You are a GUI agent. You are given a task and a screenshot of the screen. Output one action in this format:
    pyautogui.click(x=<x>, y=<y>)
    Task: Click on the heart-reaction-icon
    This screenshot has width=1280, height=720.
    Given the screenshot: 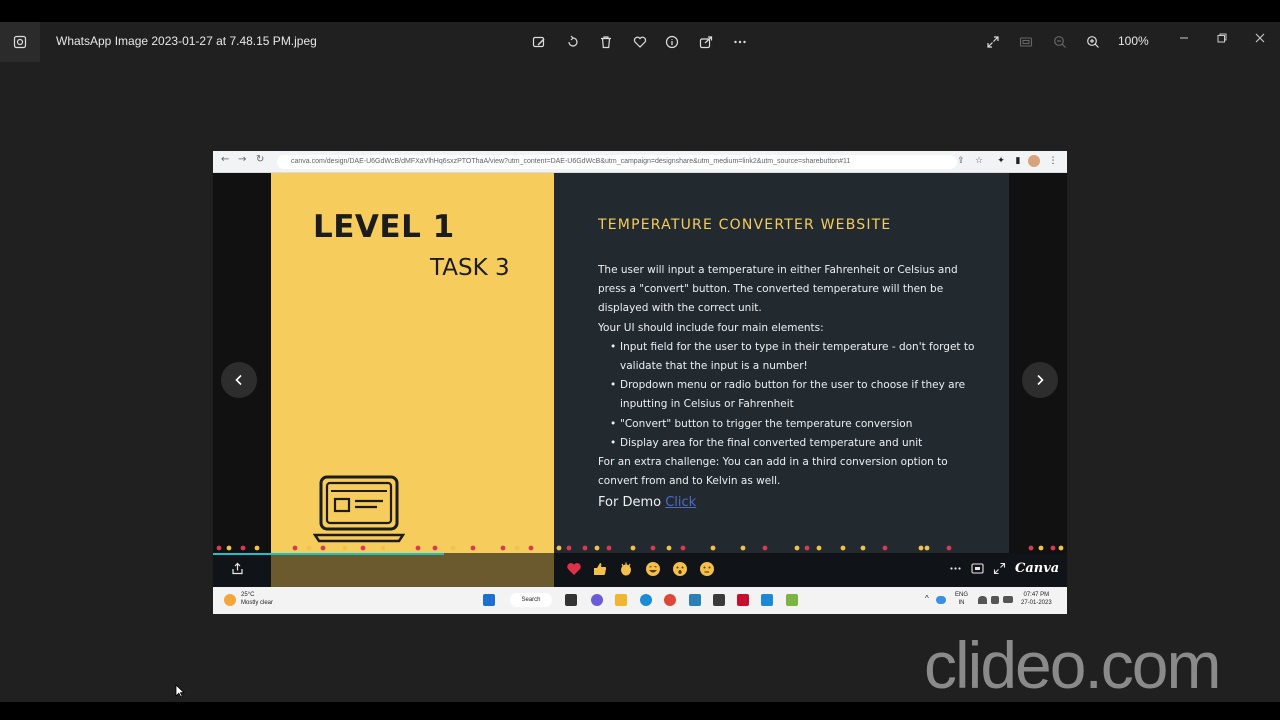 What is the action you would take?
    pyautogui.click(x=574, y=569)
    